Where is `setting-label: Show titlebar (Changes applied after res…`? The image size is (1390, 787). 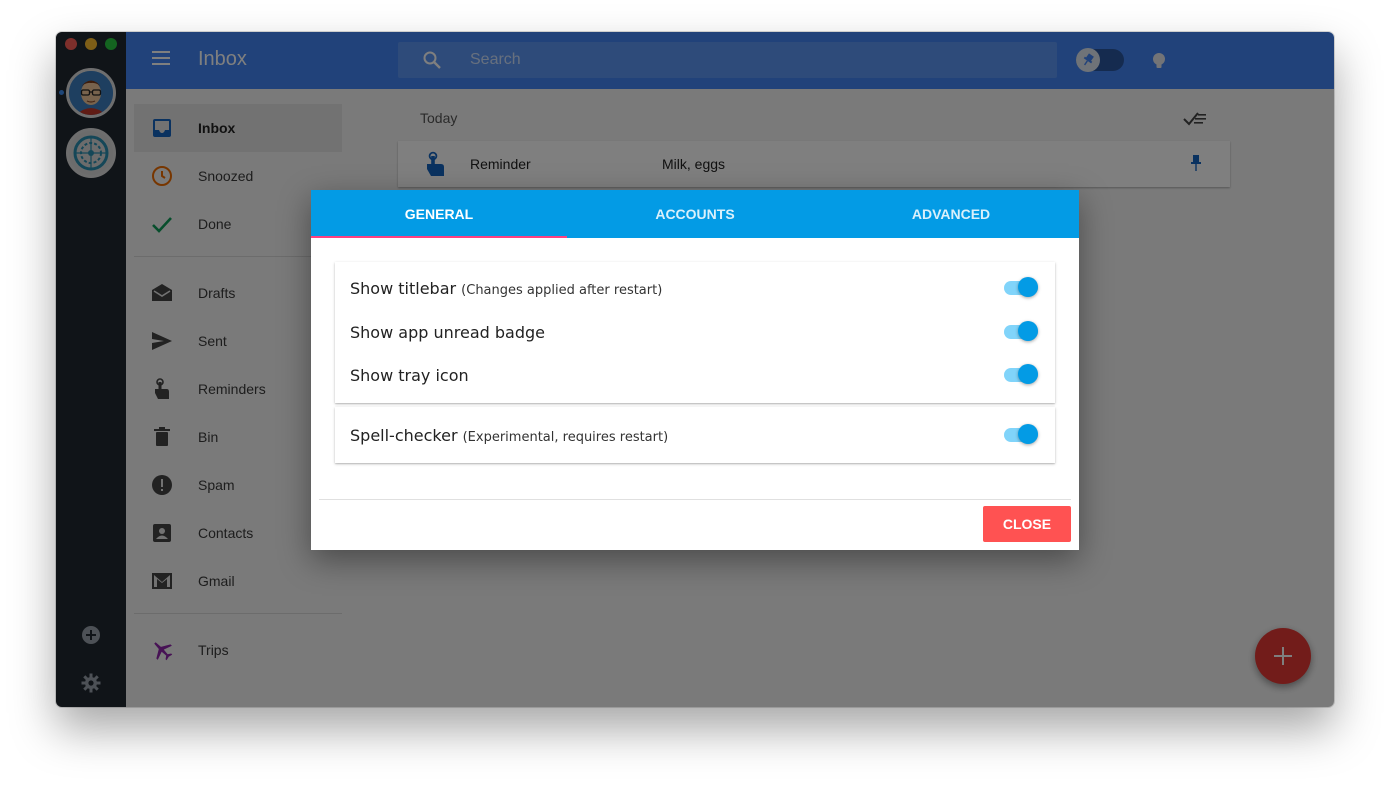 setting-label: Show titlebar (Changes applied after res… is located at coordinates (506, 288).